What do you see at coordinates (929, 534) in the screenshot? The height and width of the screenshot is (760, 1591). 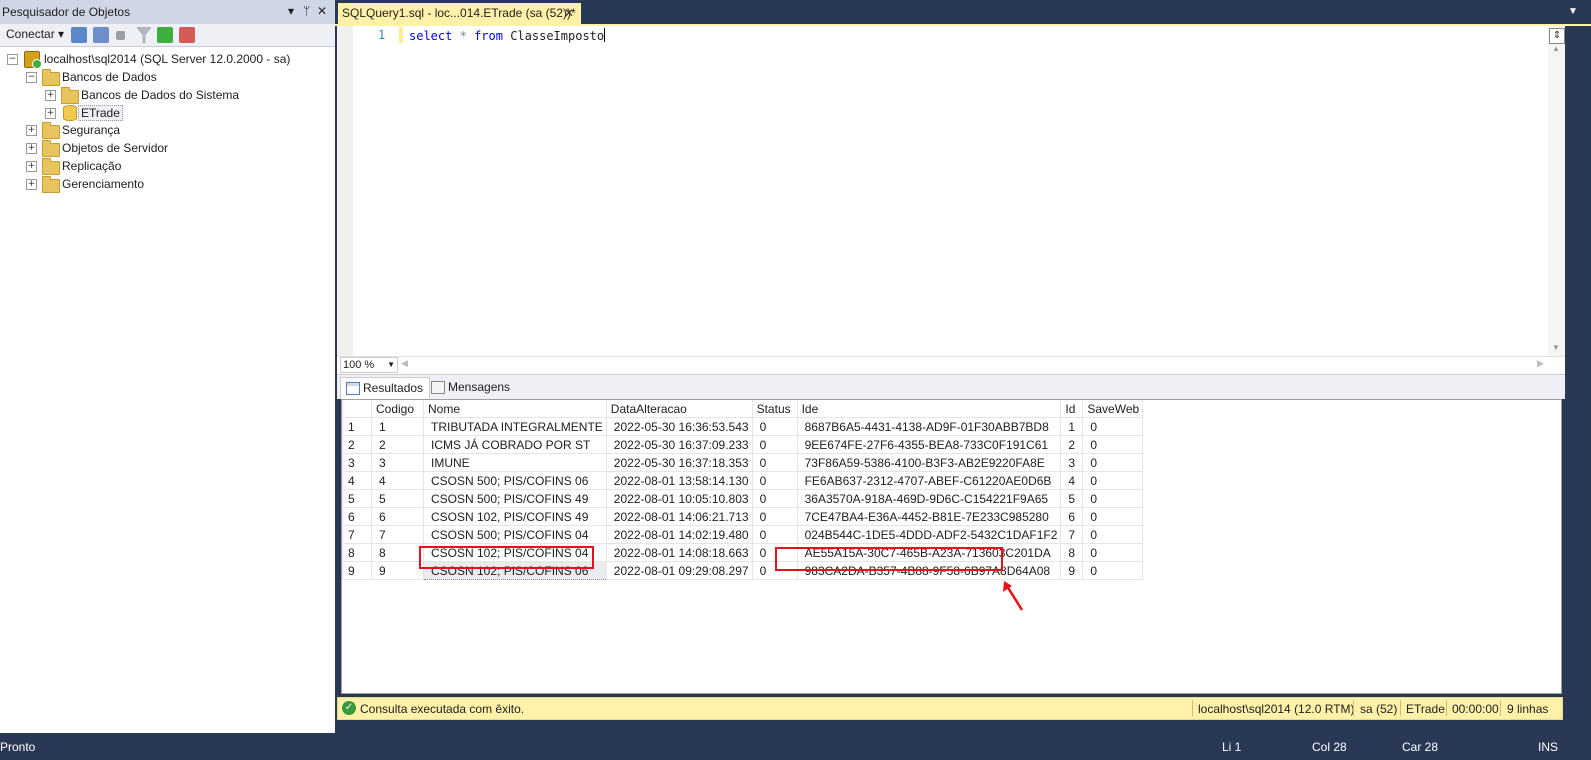 I see `table-cell: 024B544C-1DE5-4DDD-ADF2-5432C1DAF1F2` at bounding box center [929, 534].